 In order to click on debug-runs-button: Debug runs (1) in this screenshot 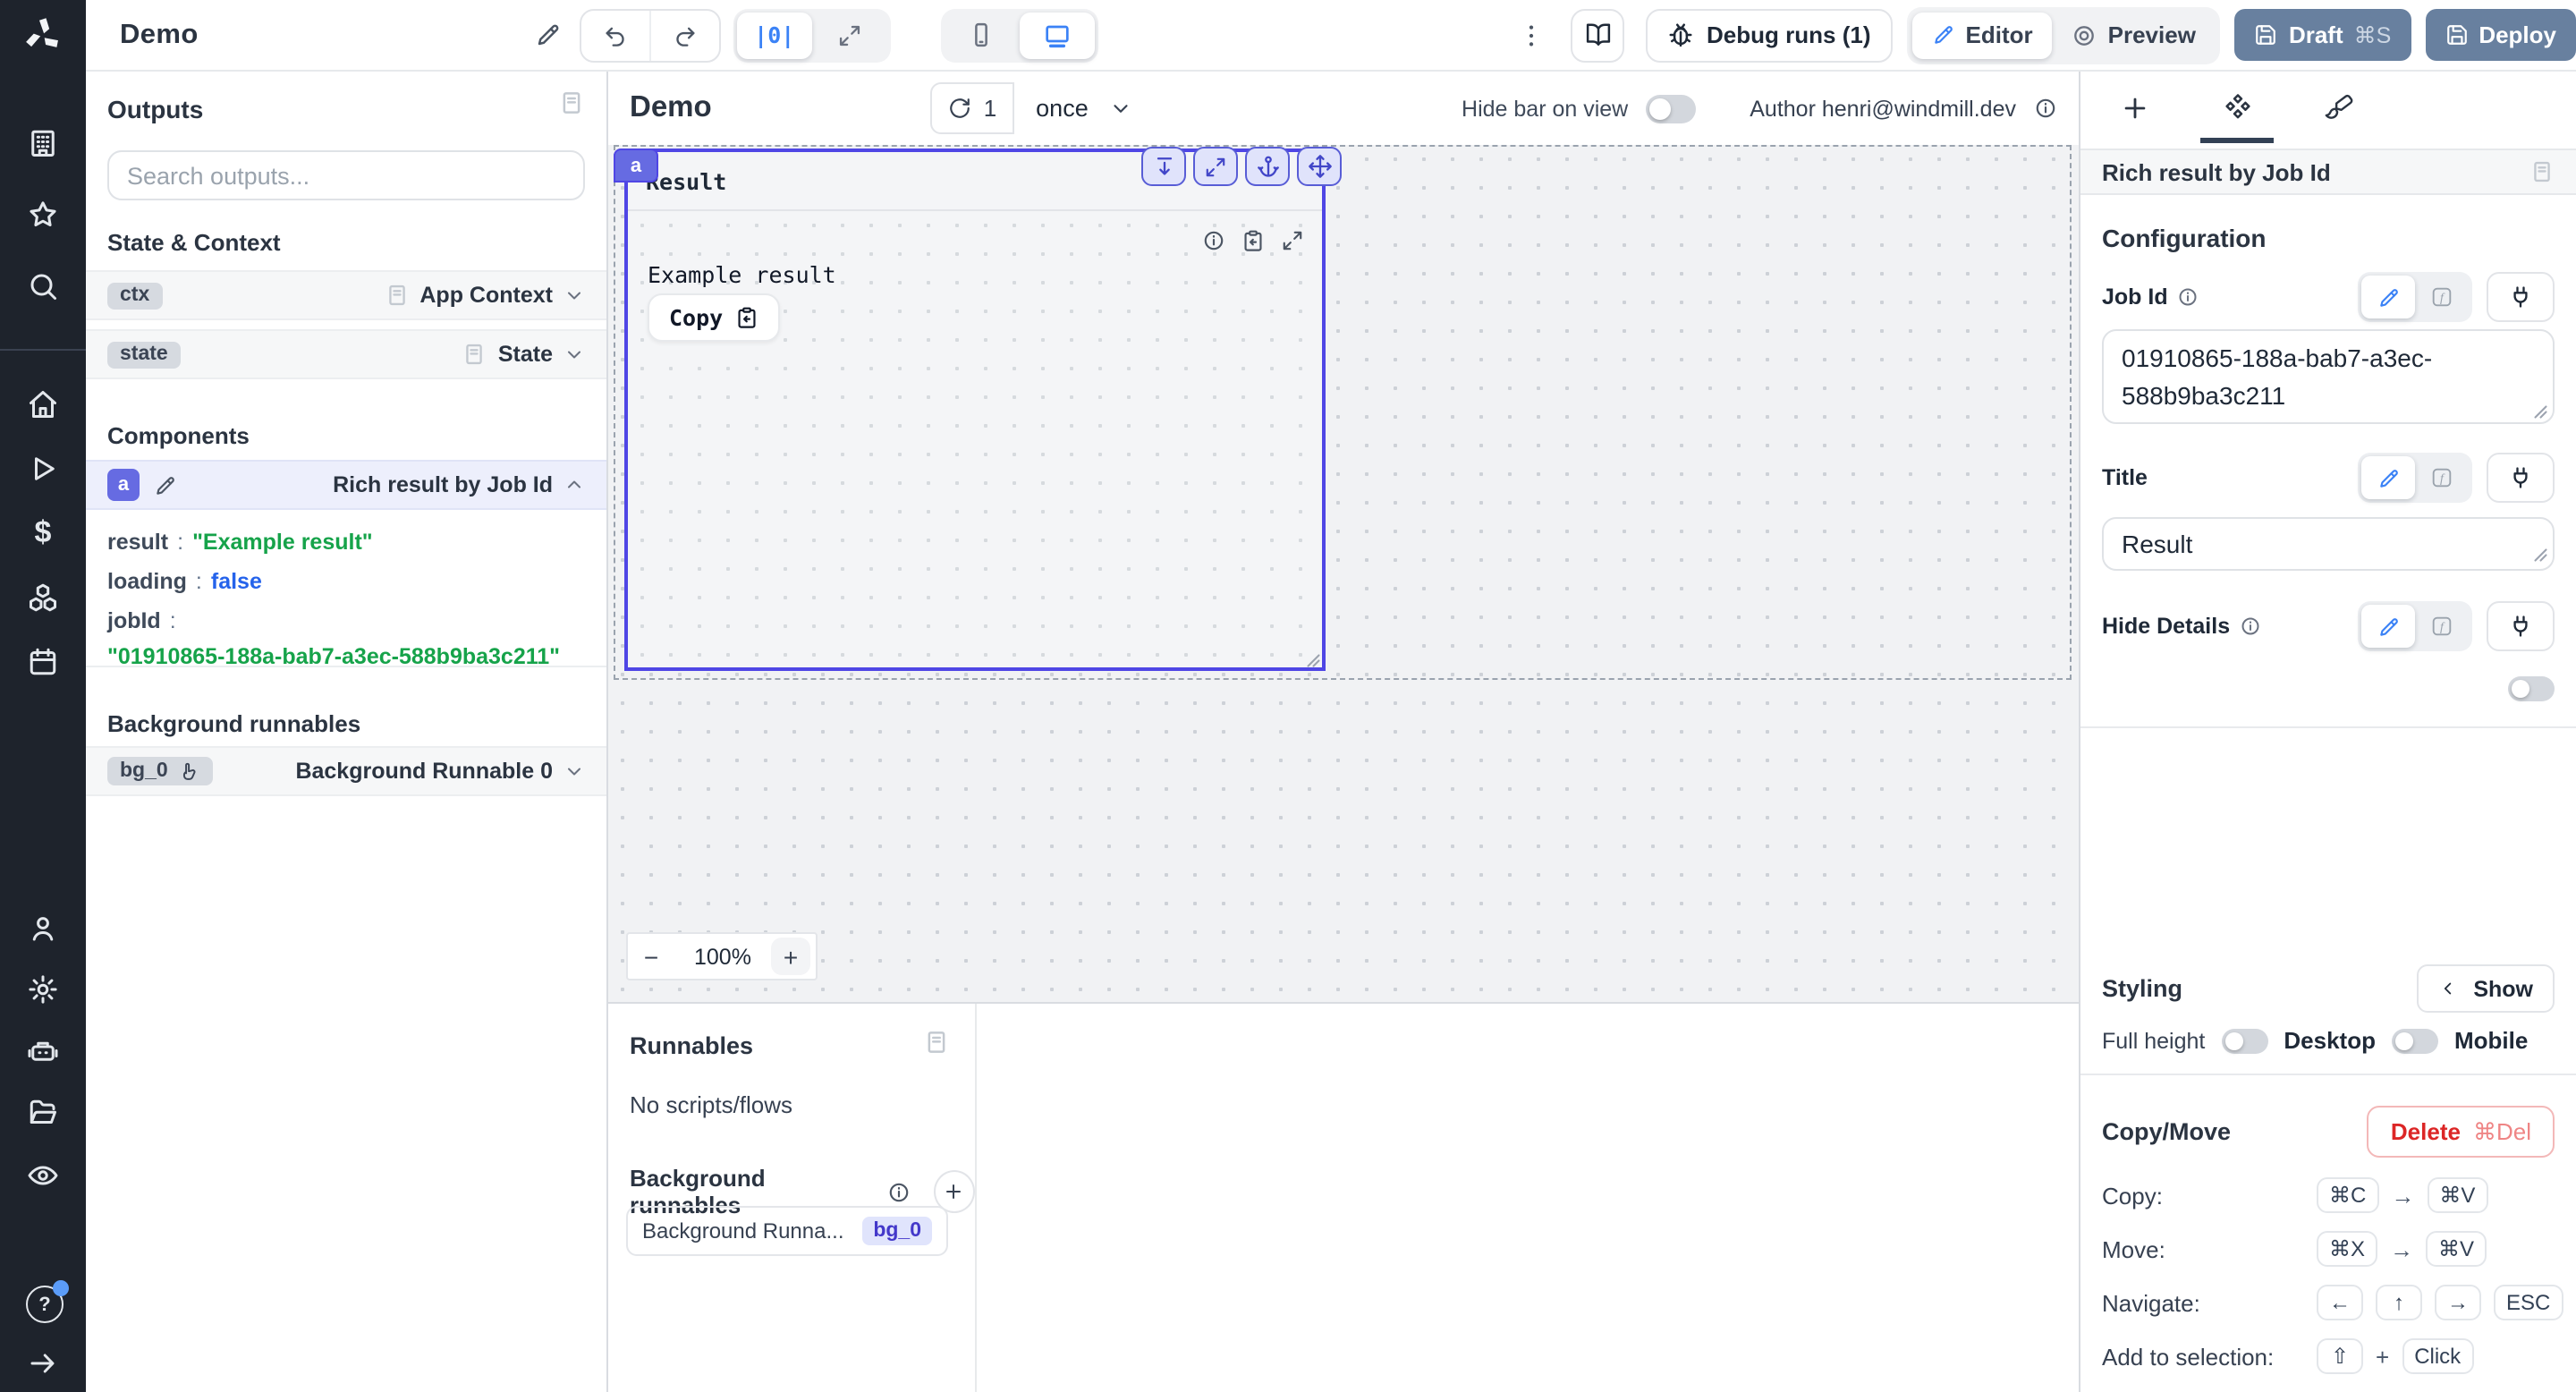, I will do `click(1769, 35)`.